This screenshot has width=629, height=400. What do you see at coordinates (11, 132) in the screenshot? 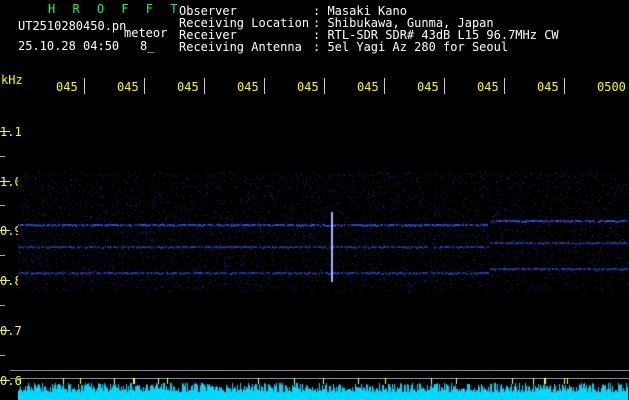
I see `freq-label: 1.1` at bounding box center [11, 132].